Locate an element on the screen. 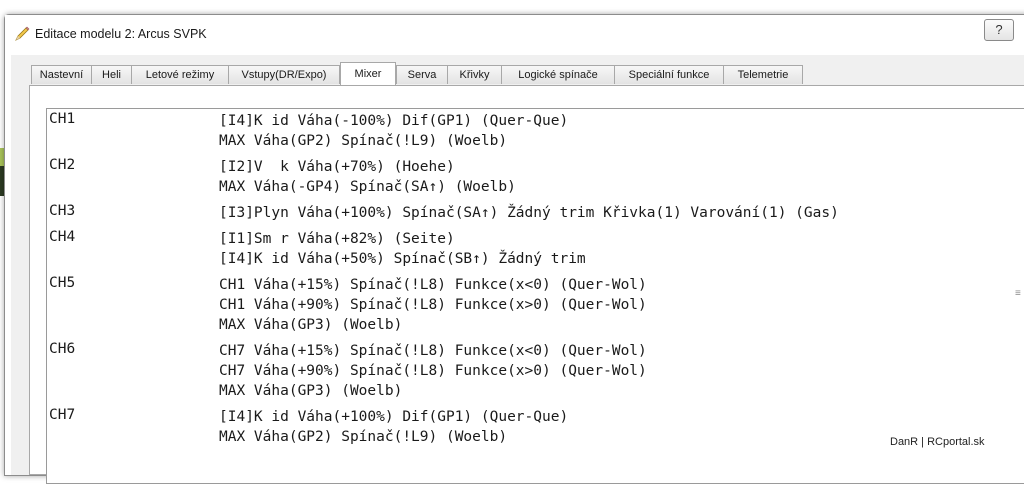  title-bar: Editace modelu 2: Arcus SVPK ? is located at coordinates (514, 35).